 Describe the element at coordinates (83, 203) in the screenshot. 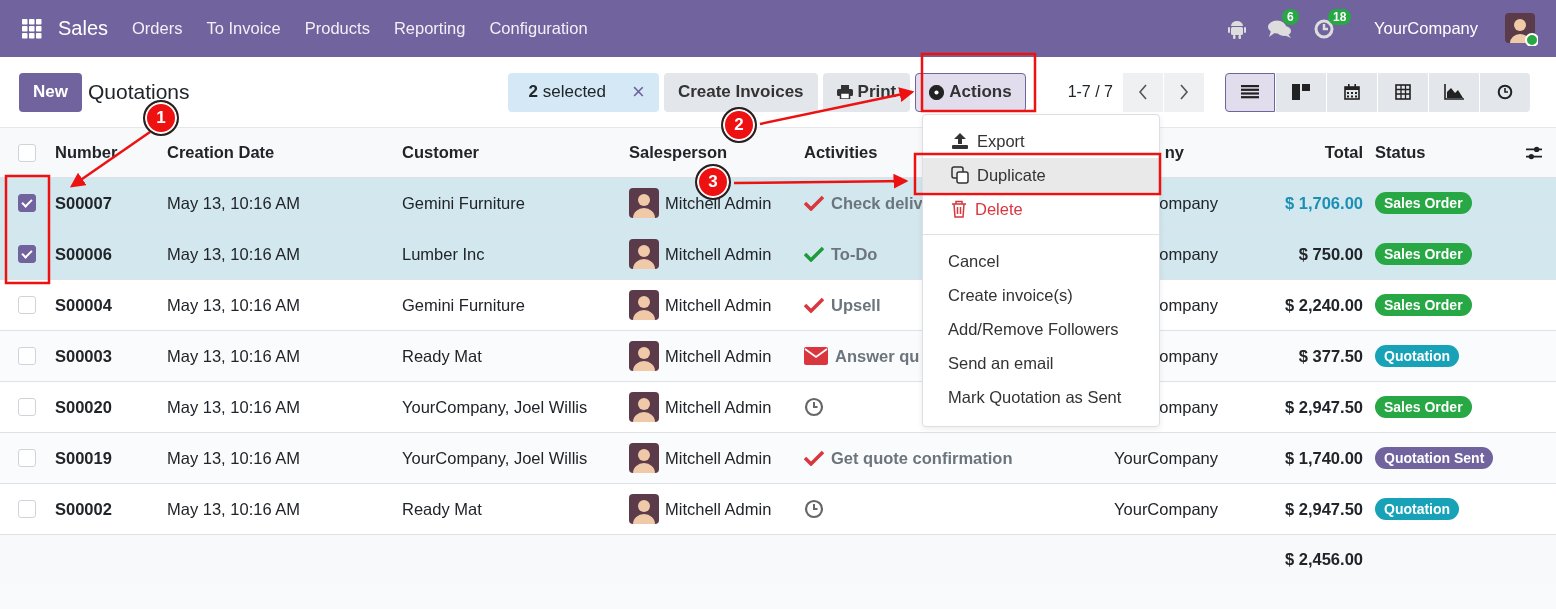

I see `table-cell: S00007` at that location.